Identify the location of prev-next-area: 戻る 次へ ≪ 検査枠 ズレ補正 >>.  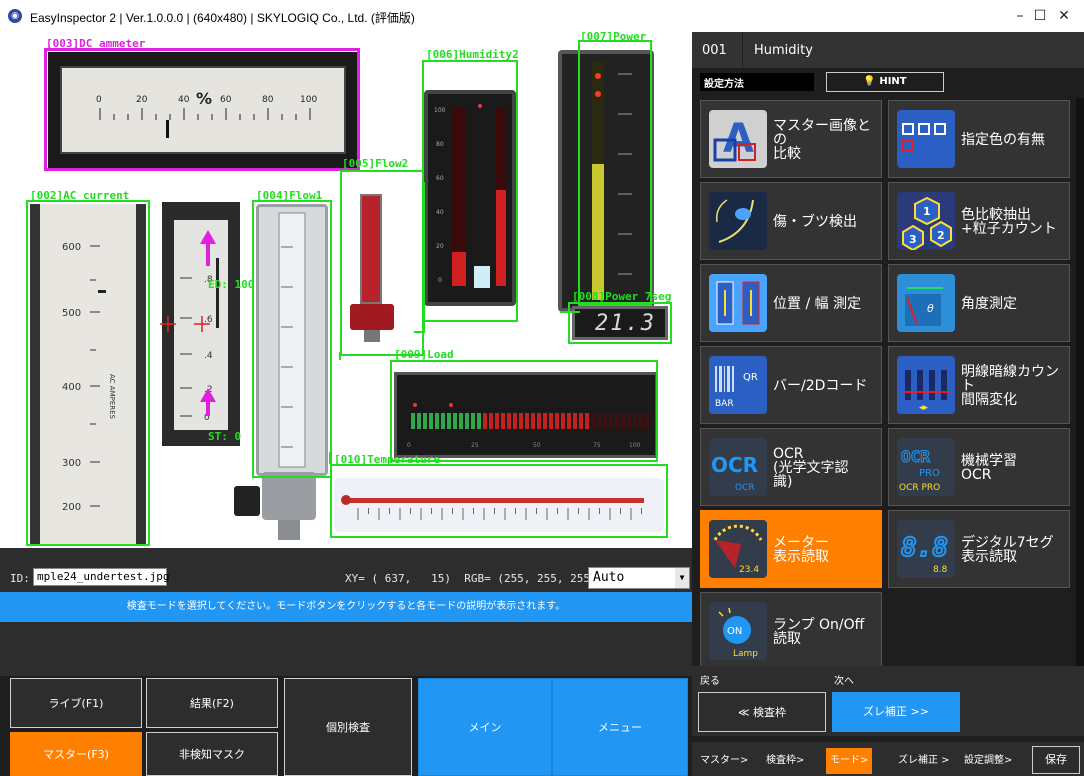
(888, 701).